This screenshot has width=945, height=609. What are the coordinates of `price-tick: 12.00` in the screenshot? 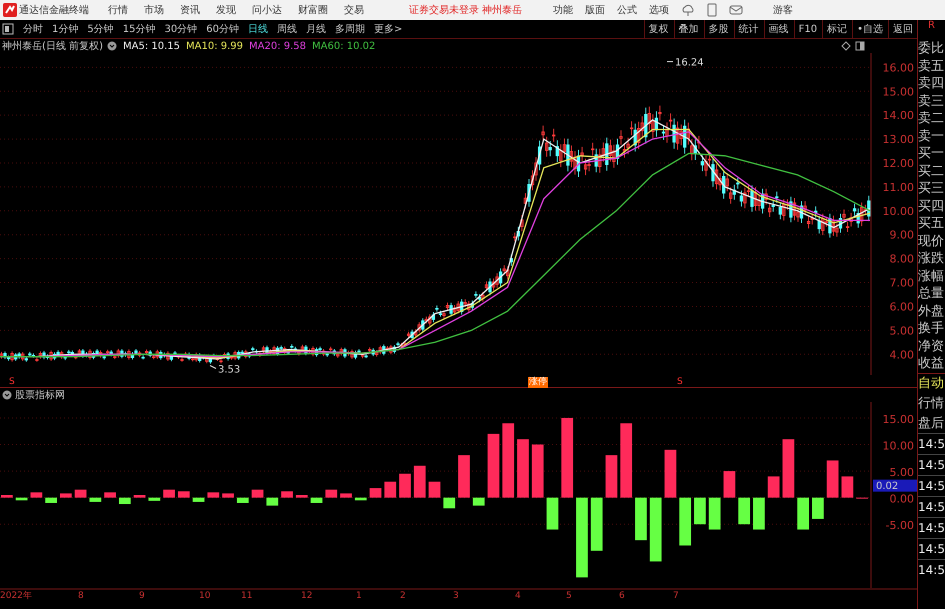 It's located at (898, 163).